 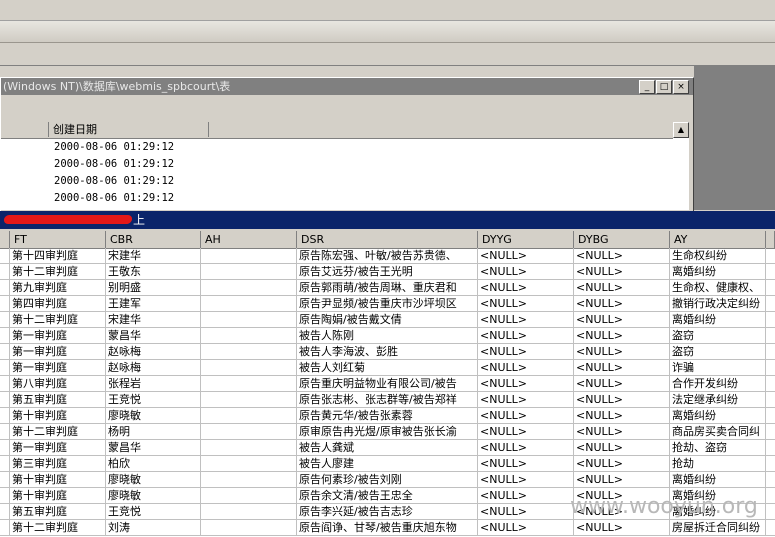 I want to click on cell-dsr: 原告阎诤、甘琴/被告重庆旭东物, so click(x=387, y=527).